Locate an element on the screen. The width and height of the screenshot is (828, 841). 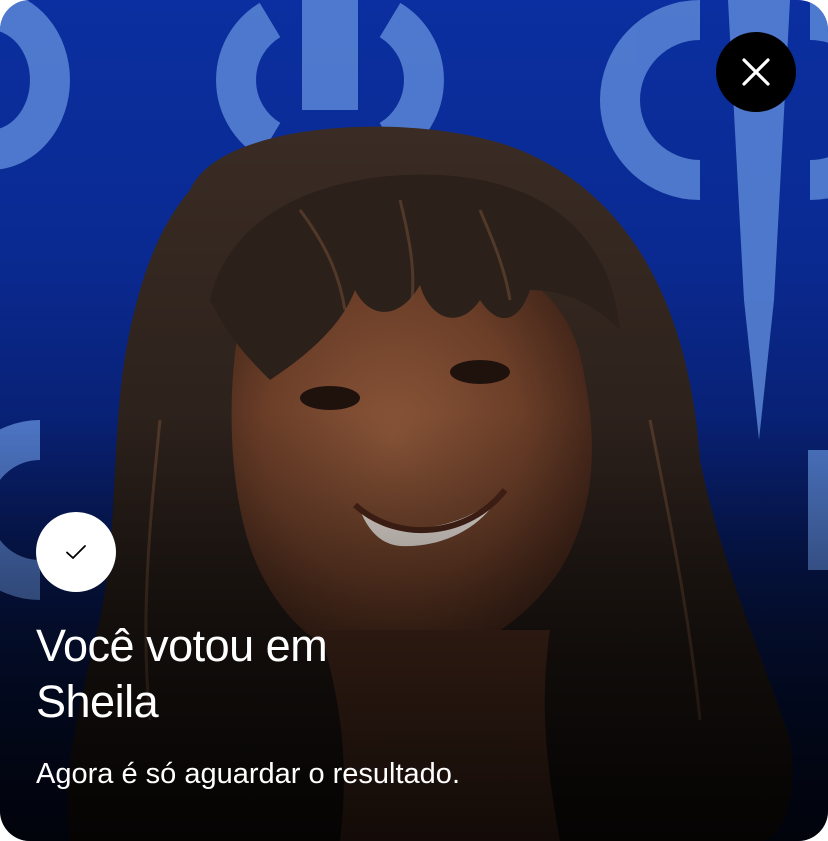
check-icon is located at coordinates (76, 552).